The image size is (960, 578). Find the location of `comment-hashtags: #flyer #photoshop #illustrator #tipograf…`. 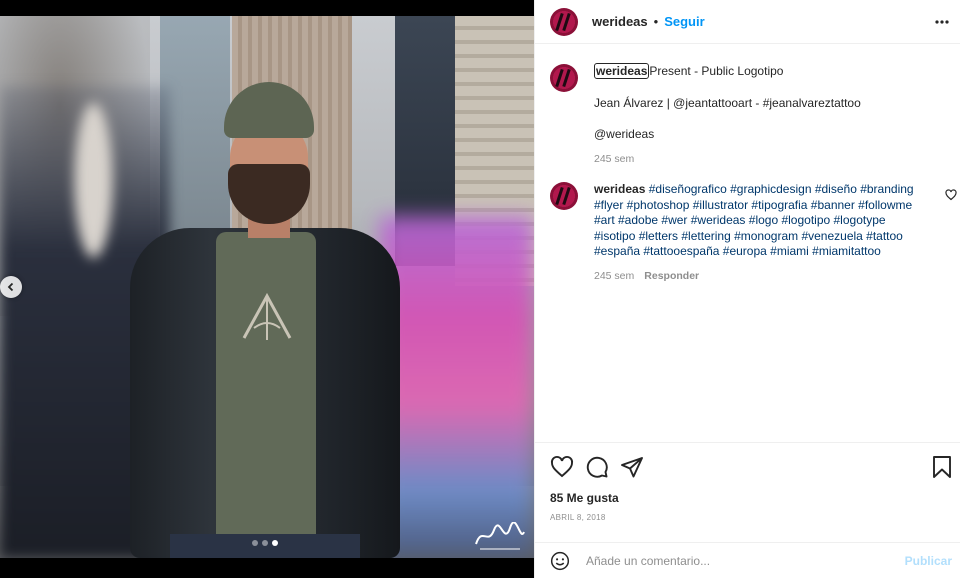

comment-hashtags: #flyer #photoshop #illustrator #tipograf… is located at coordinates (754, 206).